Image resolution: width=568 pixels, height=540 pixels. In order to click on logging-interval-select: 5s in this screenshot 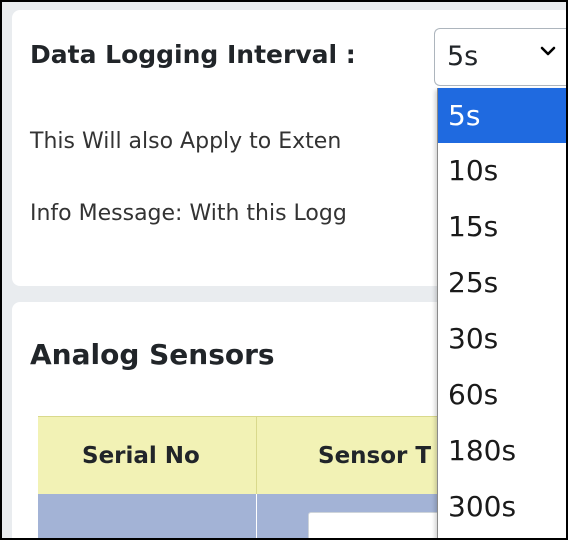, I will do `click(500, 57)`.